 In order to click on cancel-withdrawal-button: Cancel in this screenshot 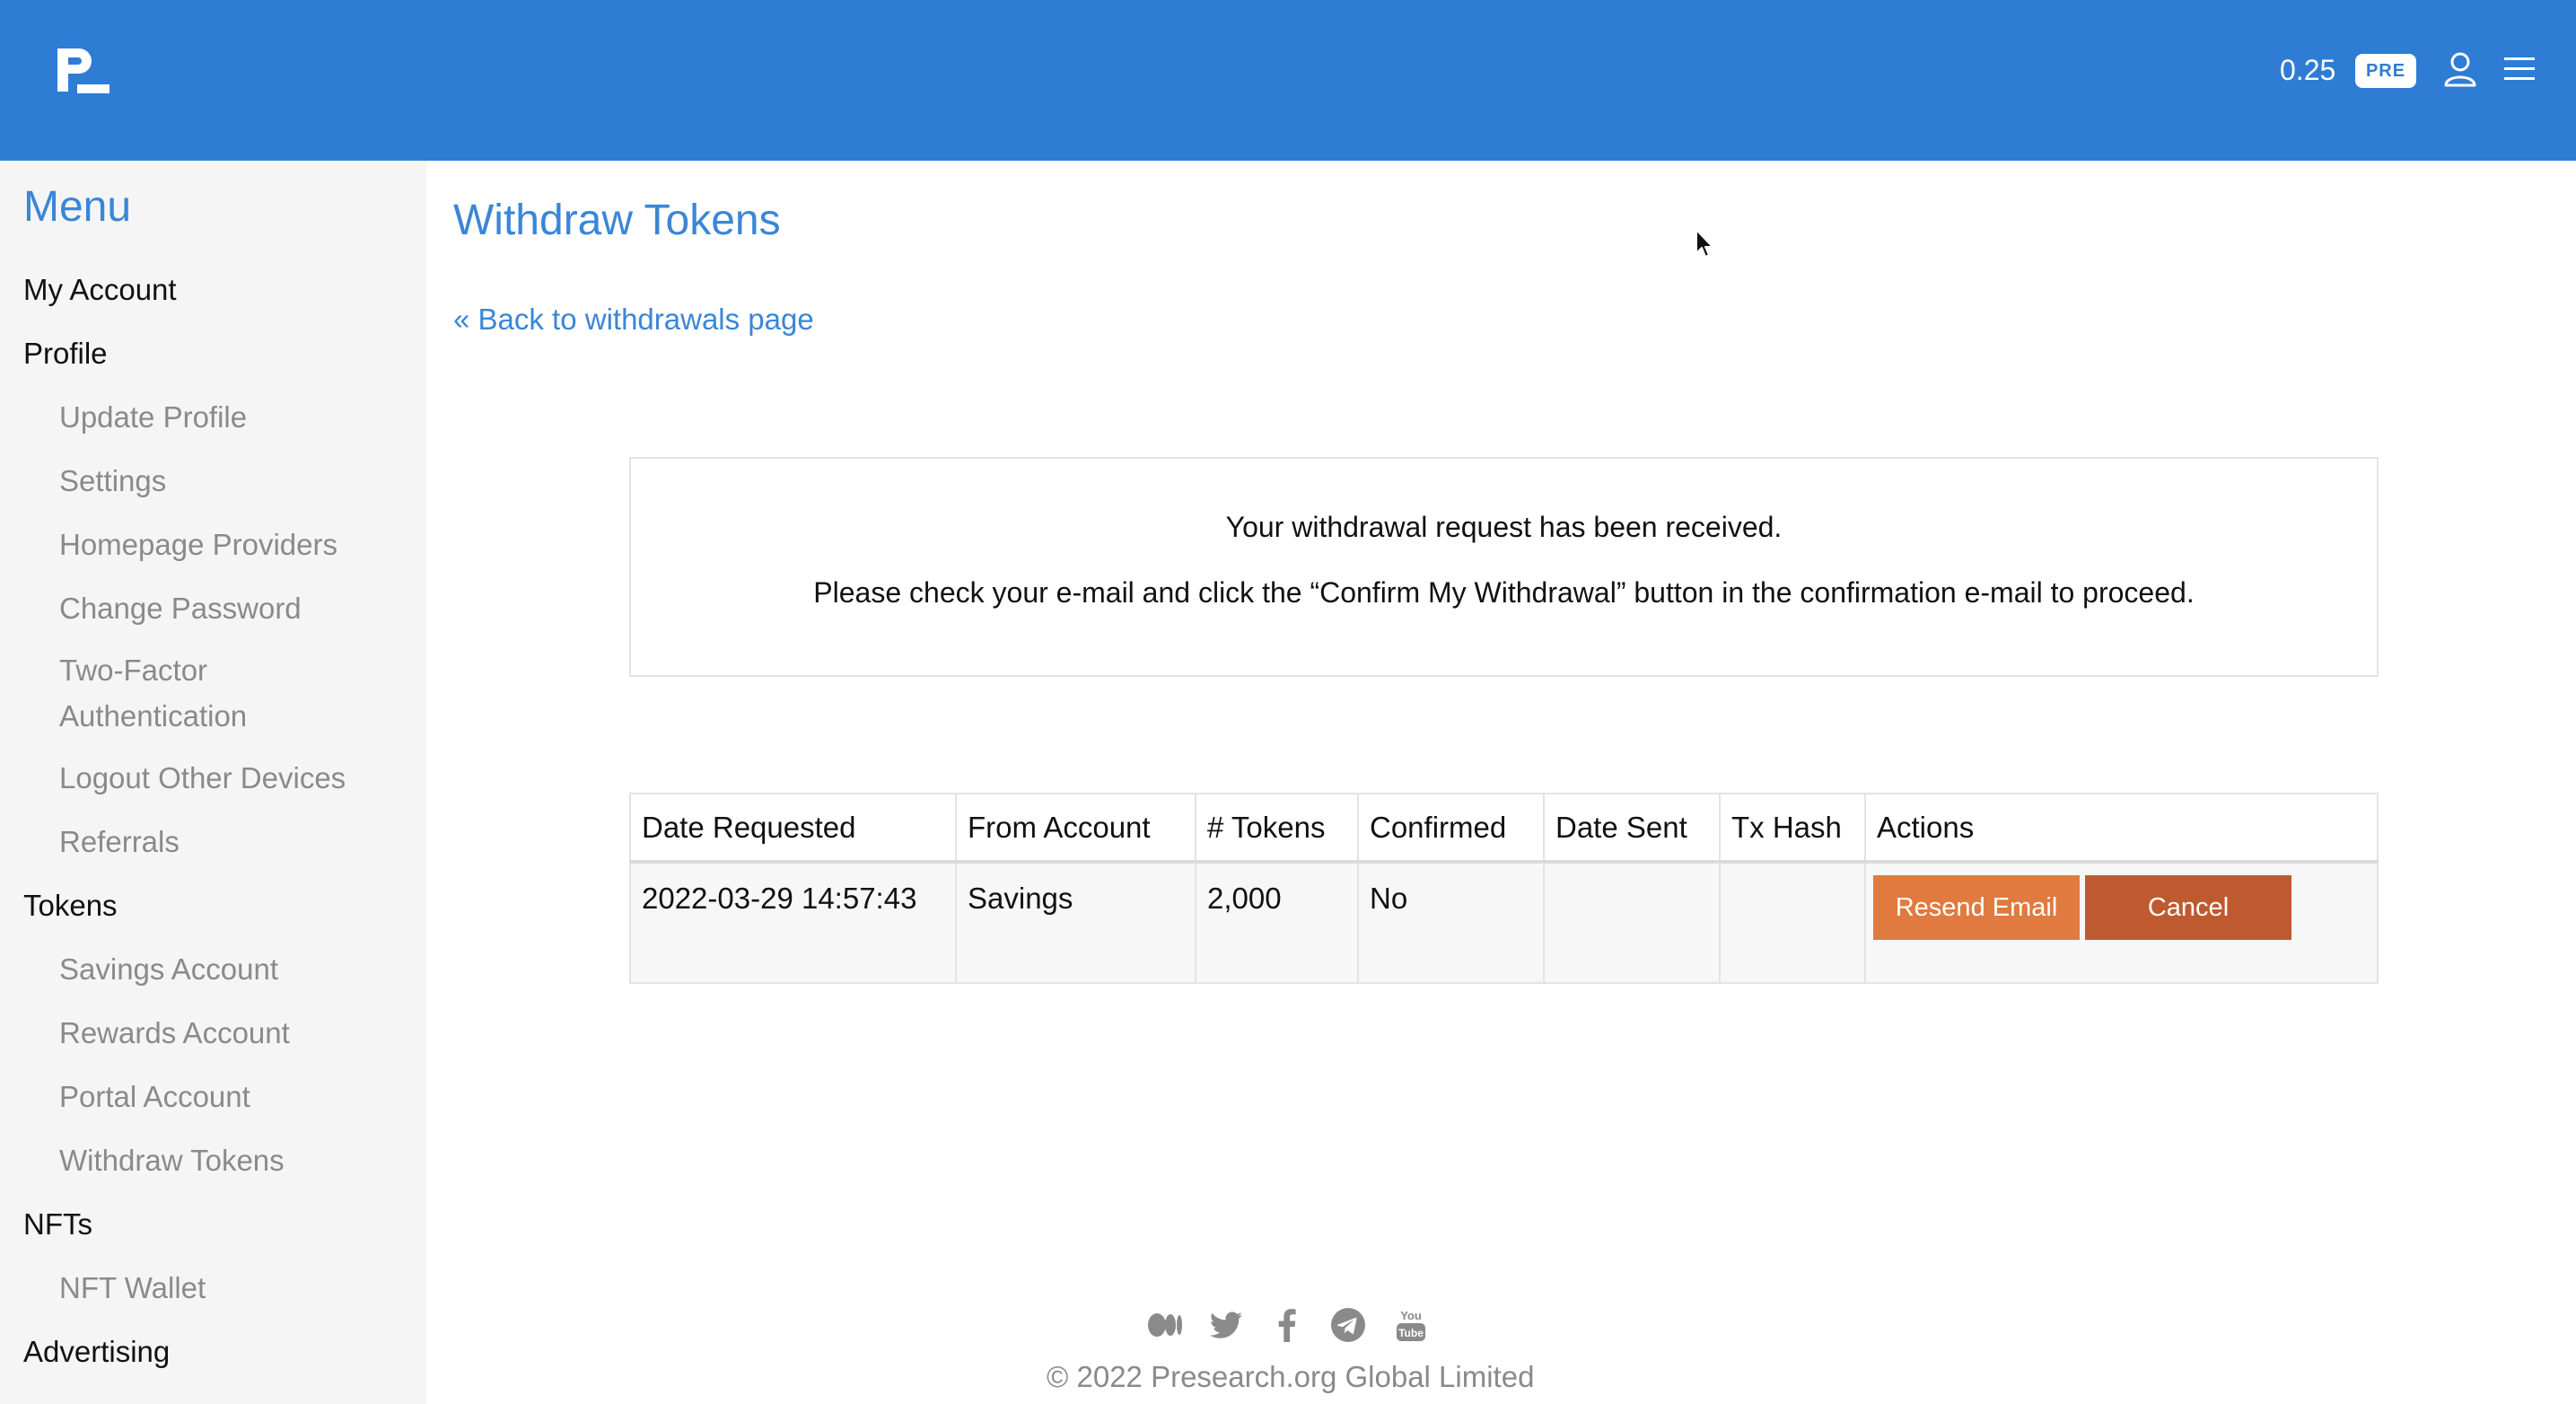, I will do `click(2188, 907)`.